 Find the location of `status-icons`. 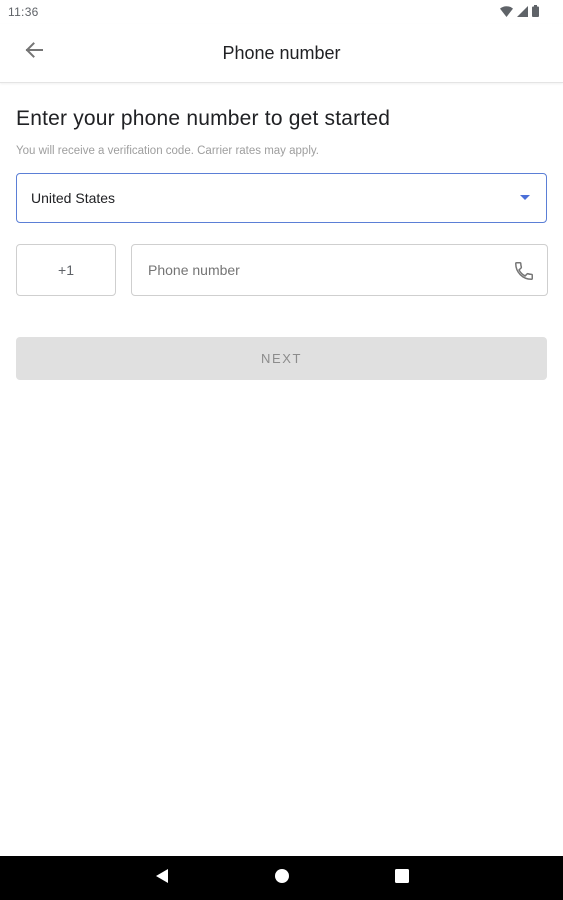

status-icons is located at coordinates (519, 11).